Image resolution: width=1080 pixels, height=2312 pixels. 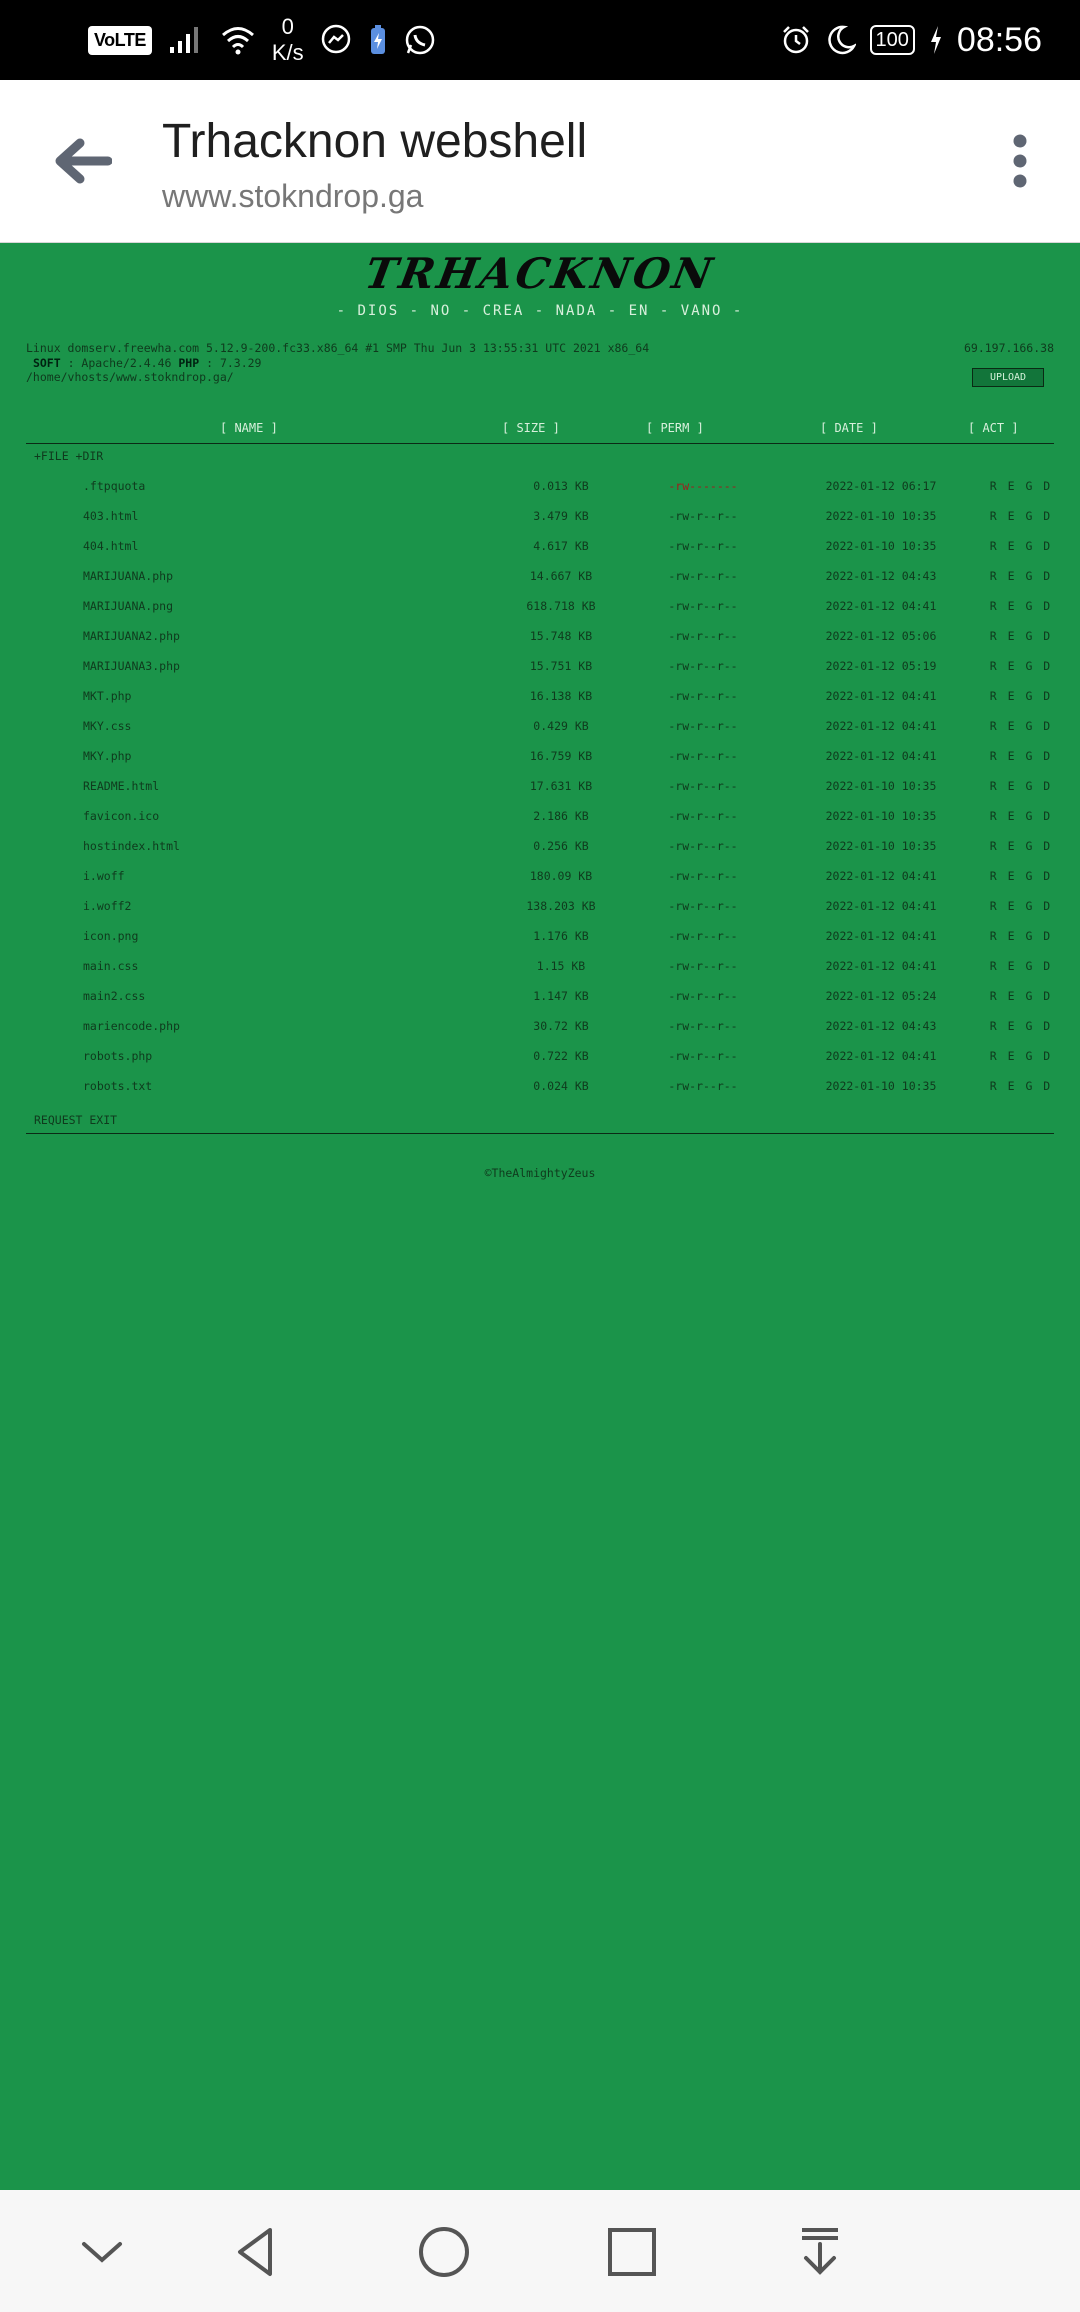 What do you see at coordinates (114, 996) in the screenshot?
I see `file-name: main2.css` at bounding box center [114, 996].